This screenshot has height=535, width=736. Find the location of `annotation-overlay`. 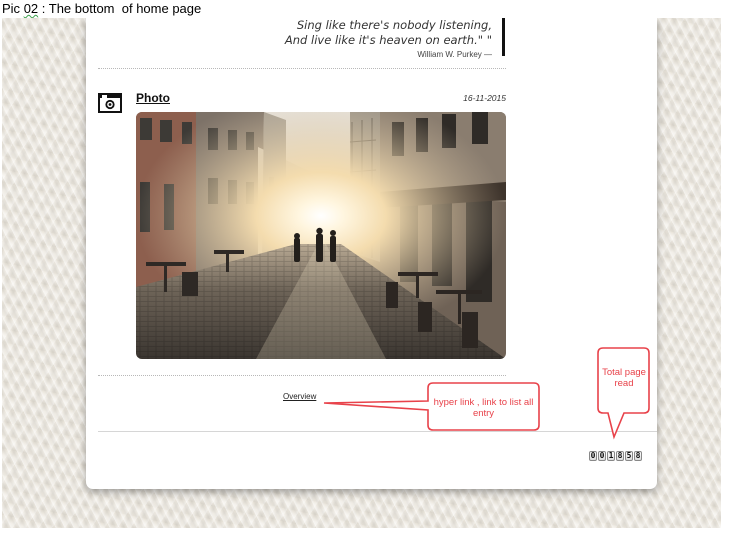

annotation-overlay is located at coordinates (486, 393).